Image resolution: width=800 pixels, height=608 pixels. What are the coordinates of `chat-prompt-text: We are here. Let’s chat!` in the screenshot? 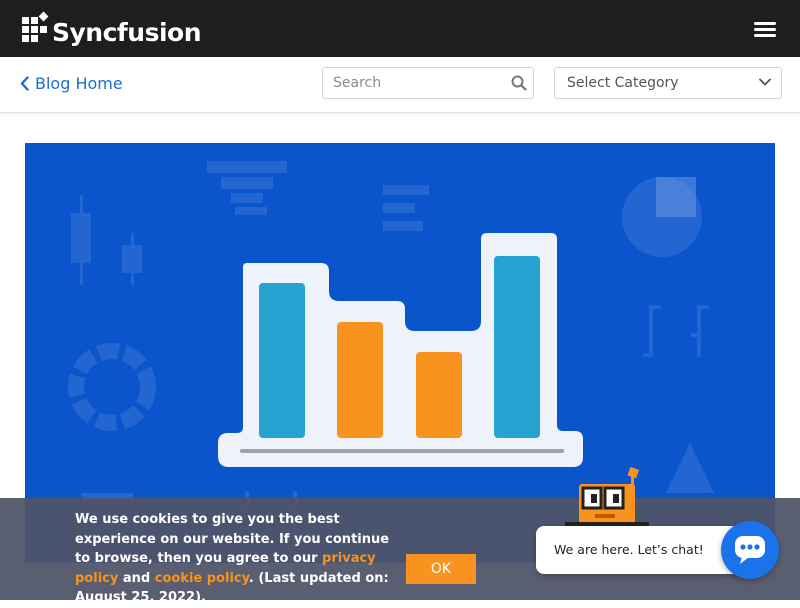 It's located at (629, 549).